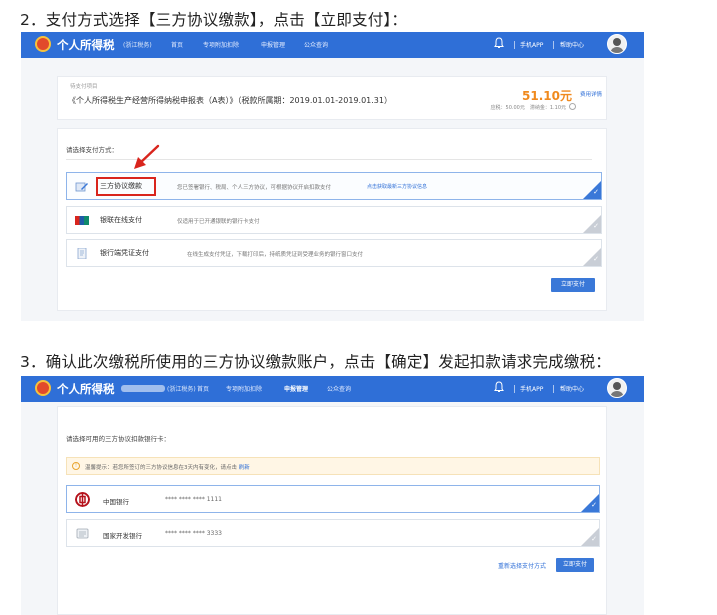 This screenshot has height=615, width=717. What do you see at coordinates (82, 499) in the screenshot?
I see `bank-of-china-logo-icon` at bounding box center [82, 499].